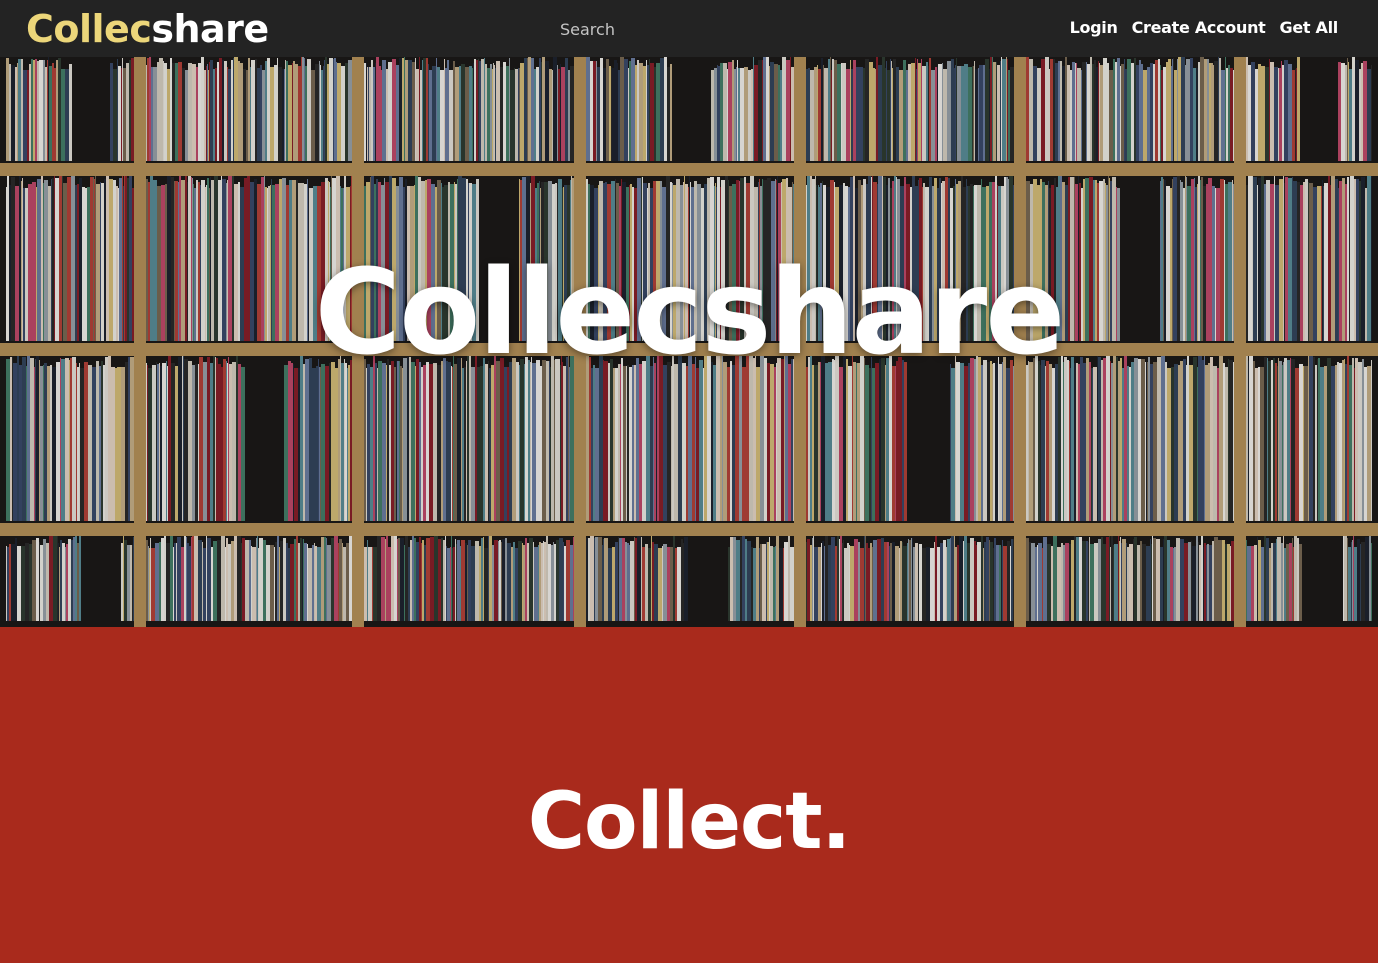  What do you see at coordinates (690, 312) in the screenshot?
I see `hero-title: Collecshare` at bounding box center [690, 312].